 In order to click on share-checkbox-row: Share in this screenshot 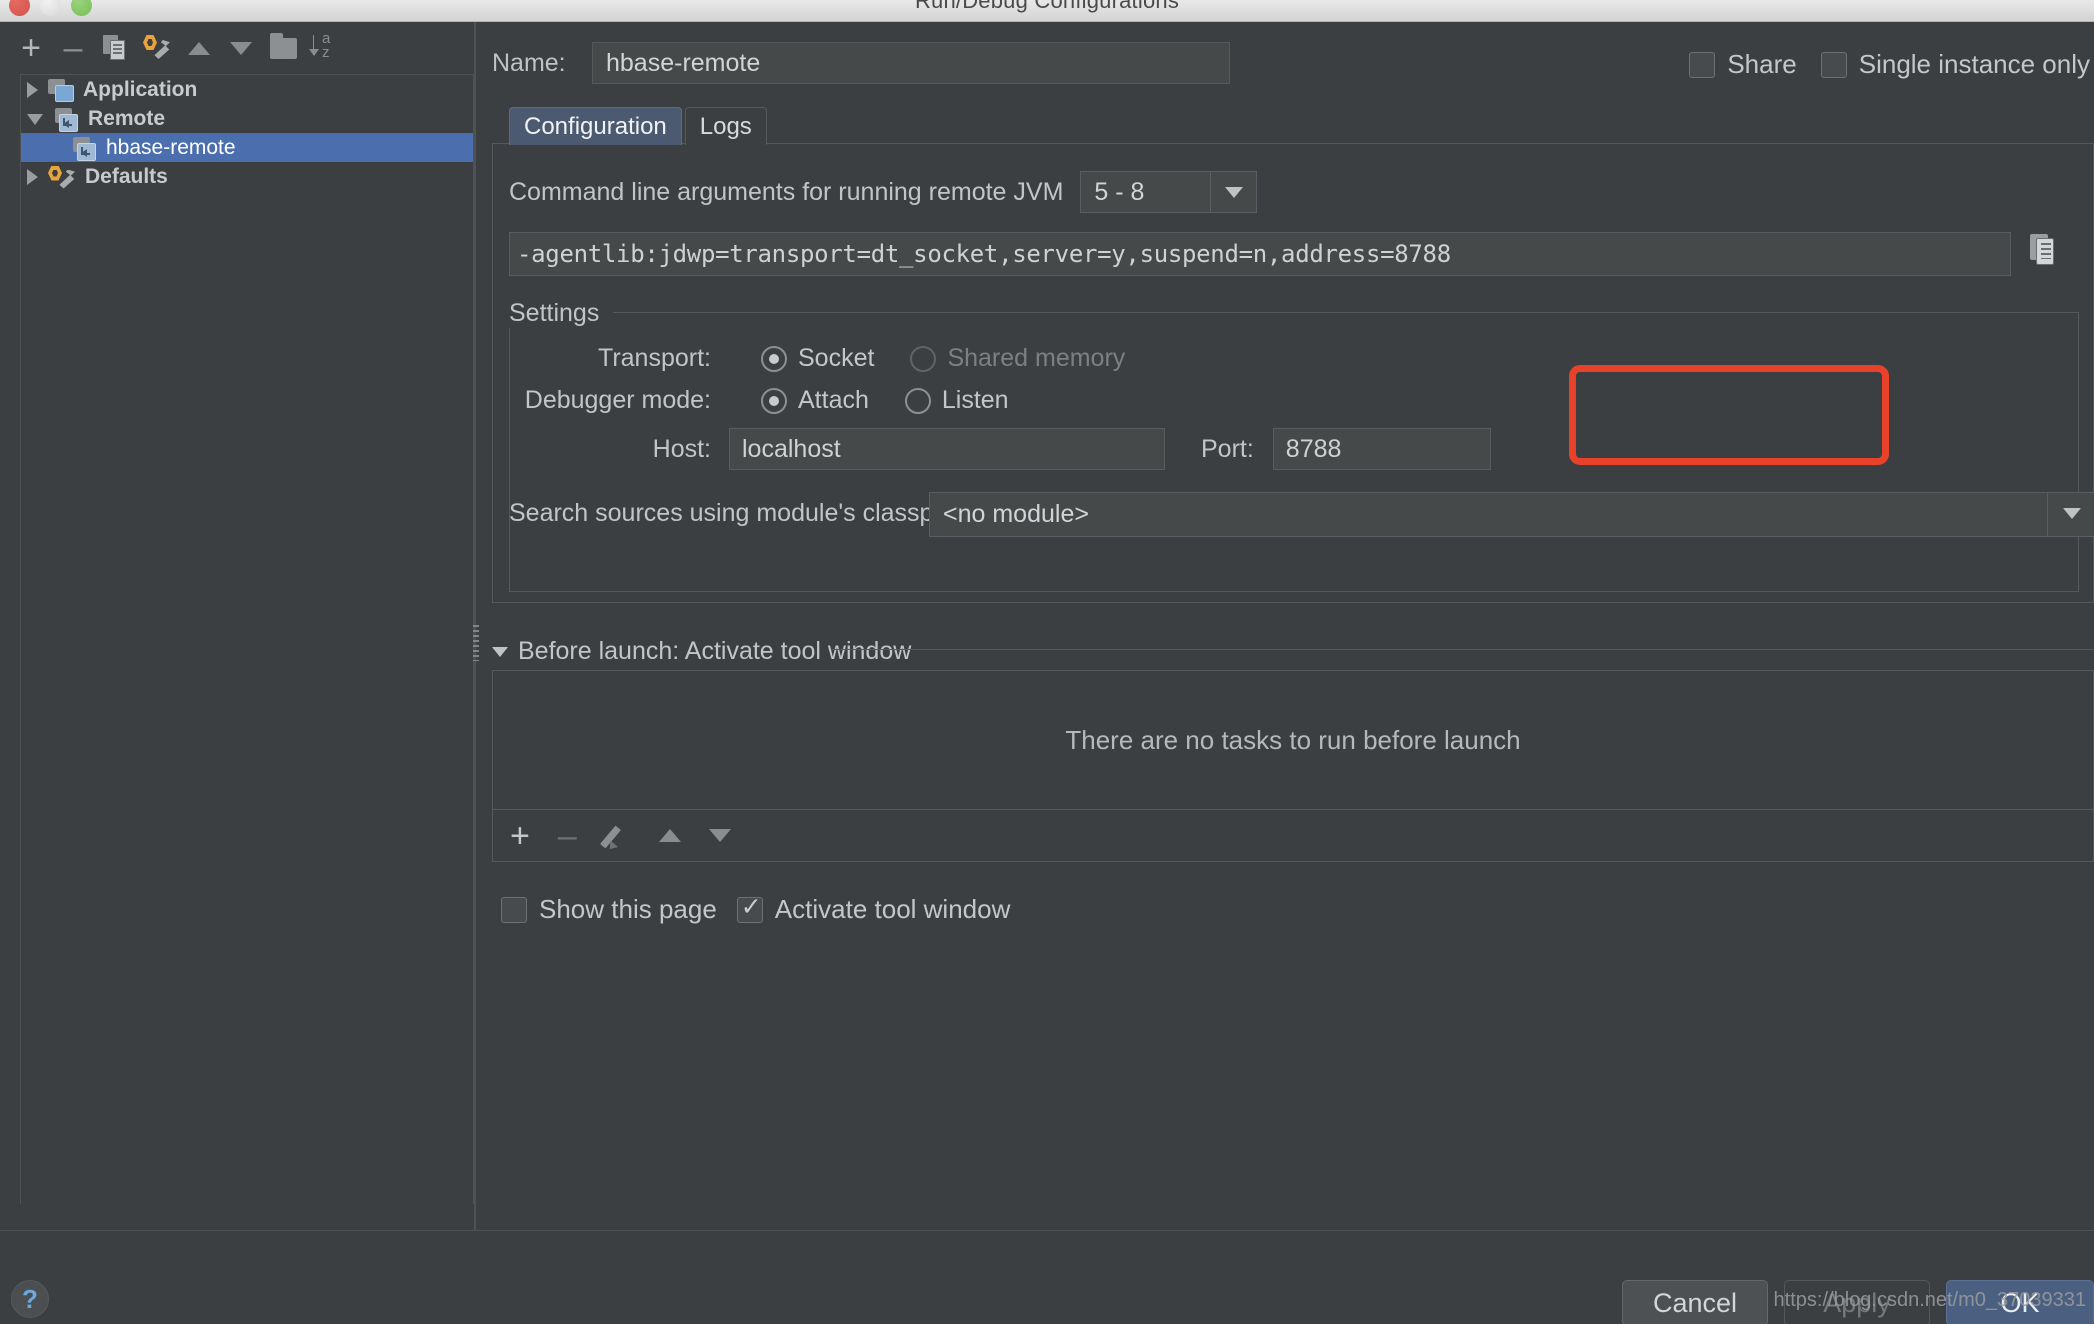, I will do `click(1743, 64)`.